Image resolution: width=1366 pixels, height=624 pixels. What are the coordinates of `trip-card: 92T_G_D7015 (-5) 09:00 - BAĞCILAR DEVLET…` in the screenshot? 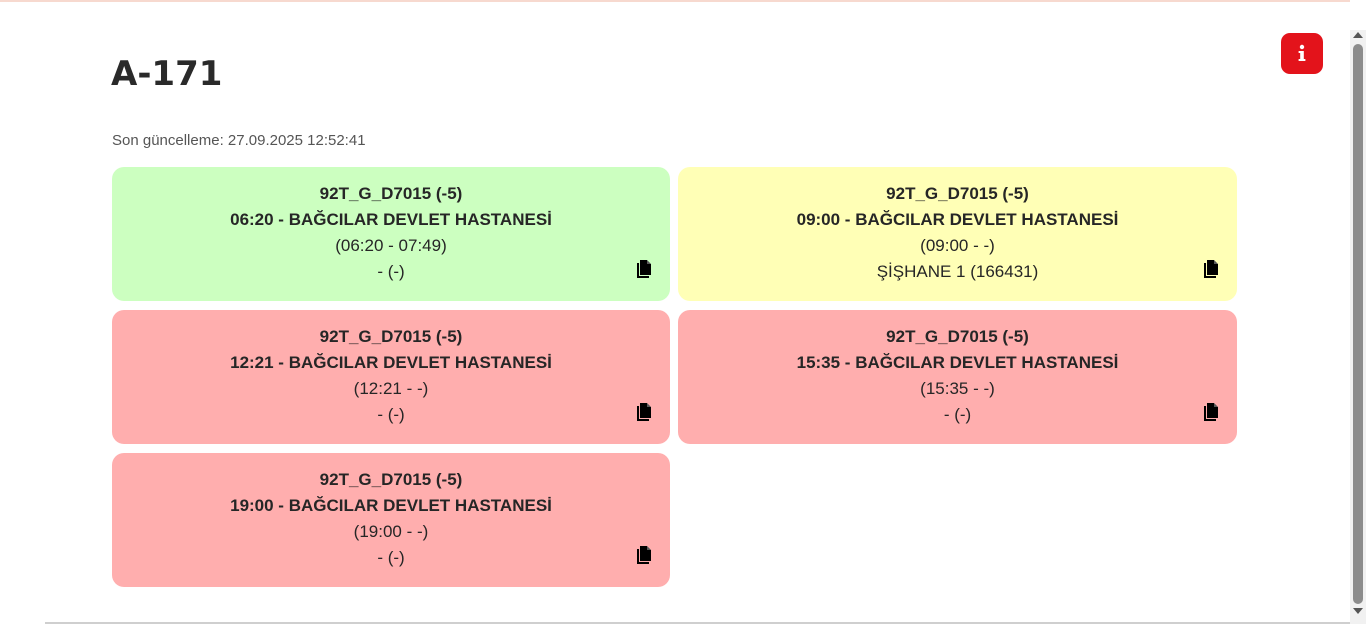 It's located at (957, 234).